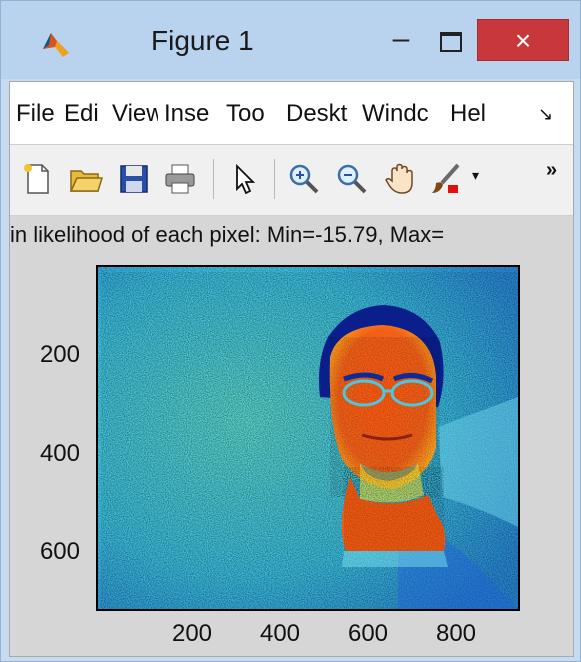  I want to click on pan-hand-icon, so click(400, 179).